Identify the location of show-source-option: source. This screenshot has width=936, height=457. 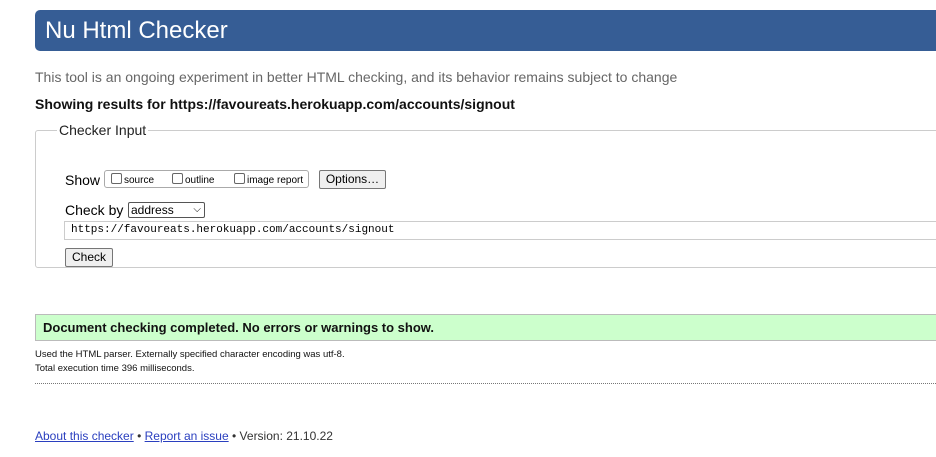
(132, 179).